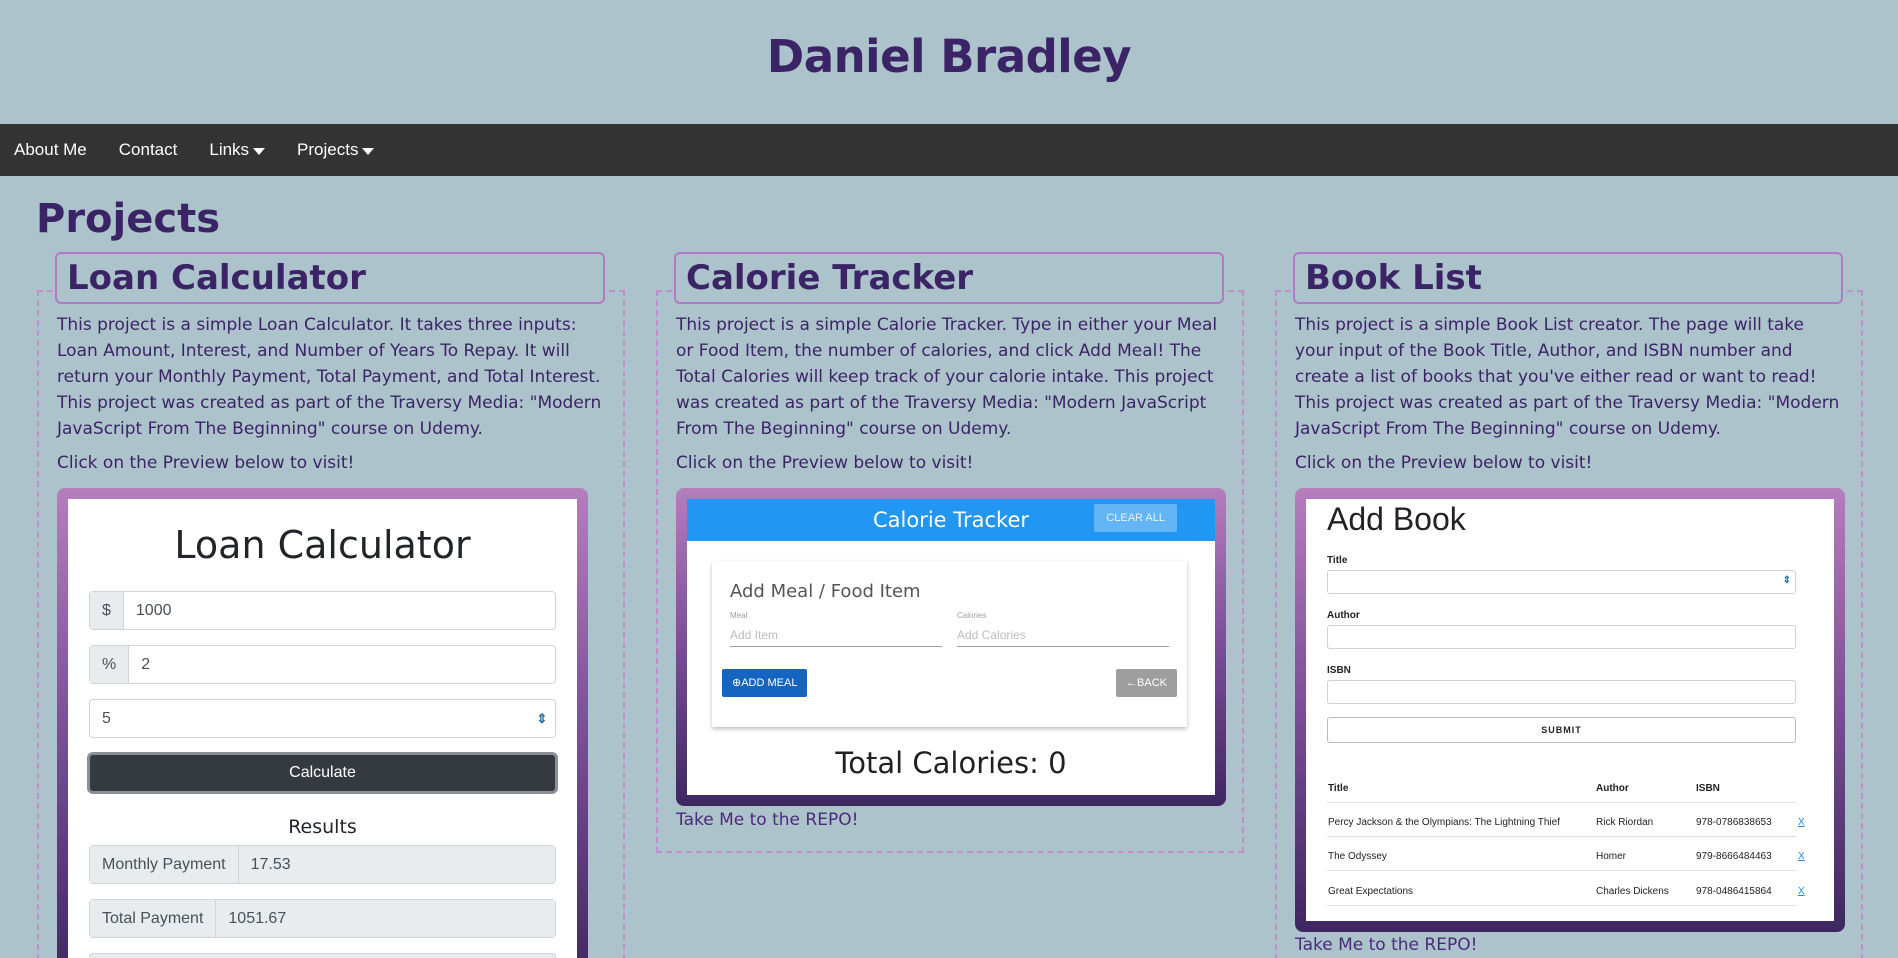 The height and width of the screenshot is (958, 1898). What do you see at coordinates (322, 610) in the screenshot?
I see `loan-amount-field: $ 1000` at bounding box center [322, 610].